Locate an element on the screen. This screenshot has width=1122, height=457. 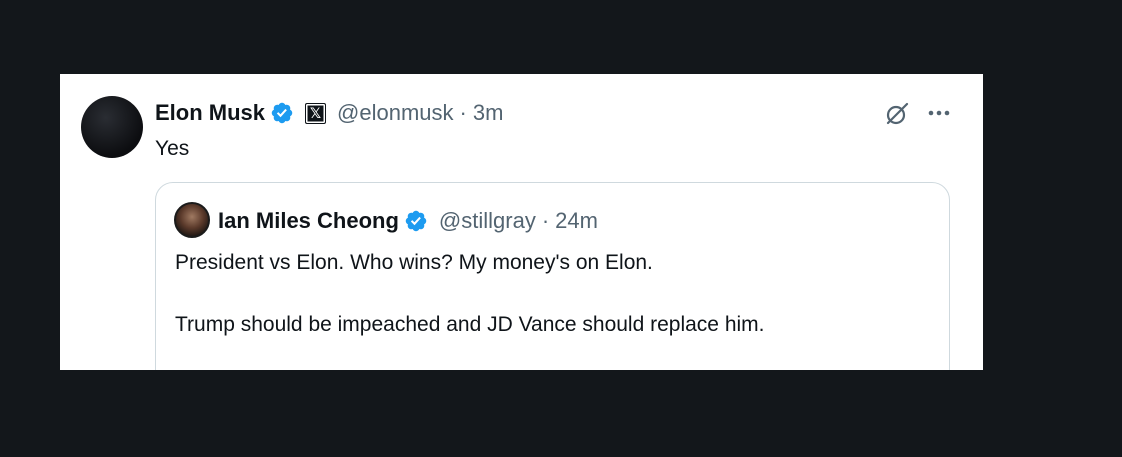
quoted-author-name: Ian Miles Cheong is located at coordinates (308, 221).